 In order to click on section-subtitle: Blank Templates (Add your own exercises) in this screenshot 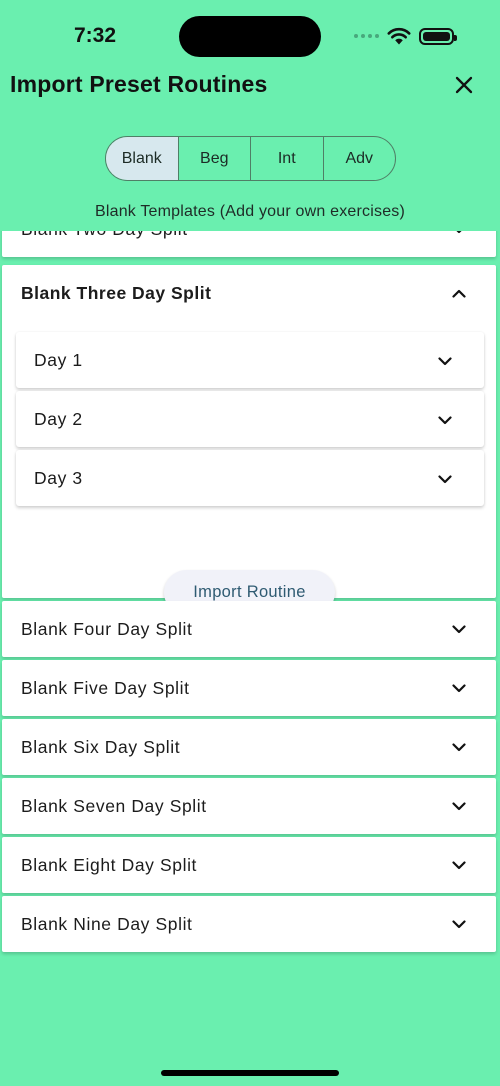, I will do `click(250, 211)`.